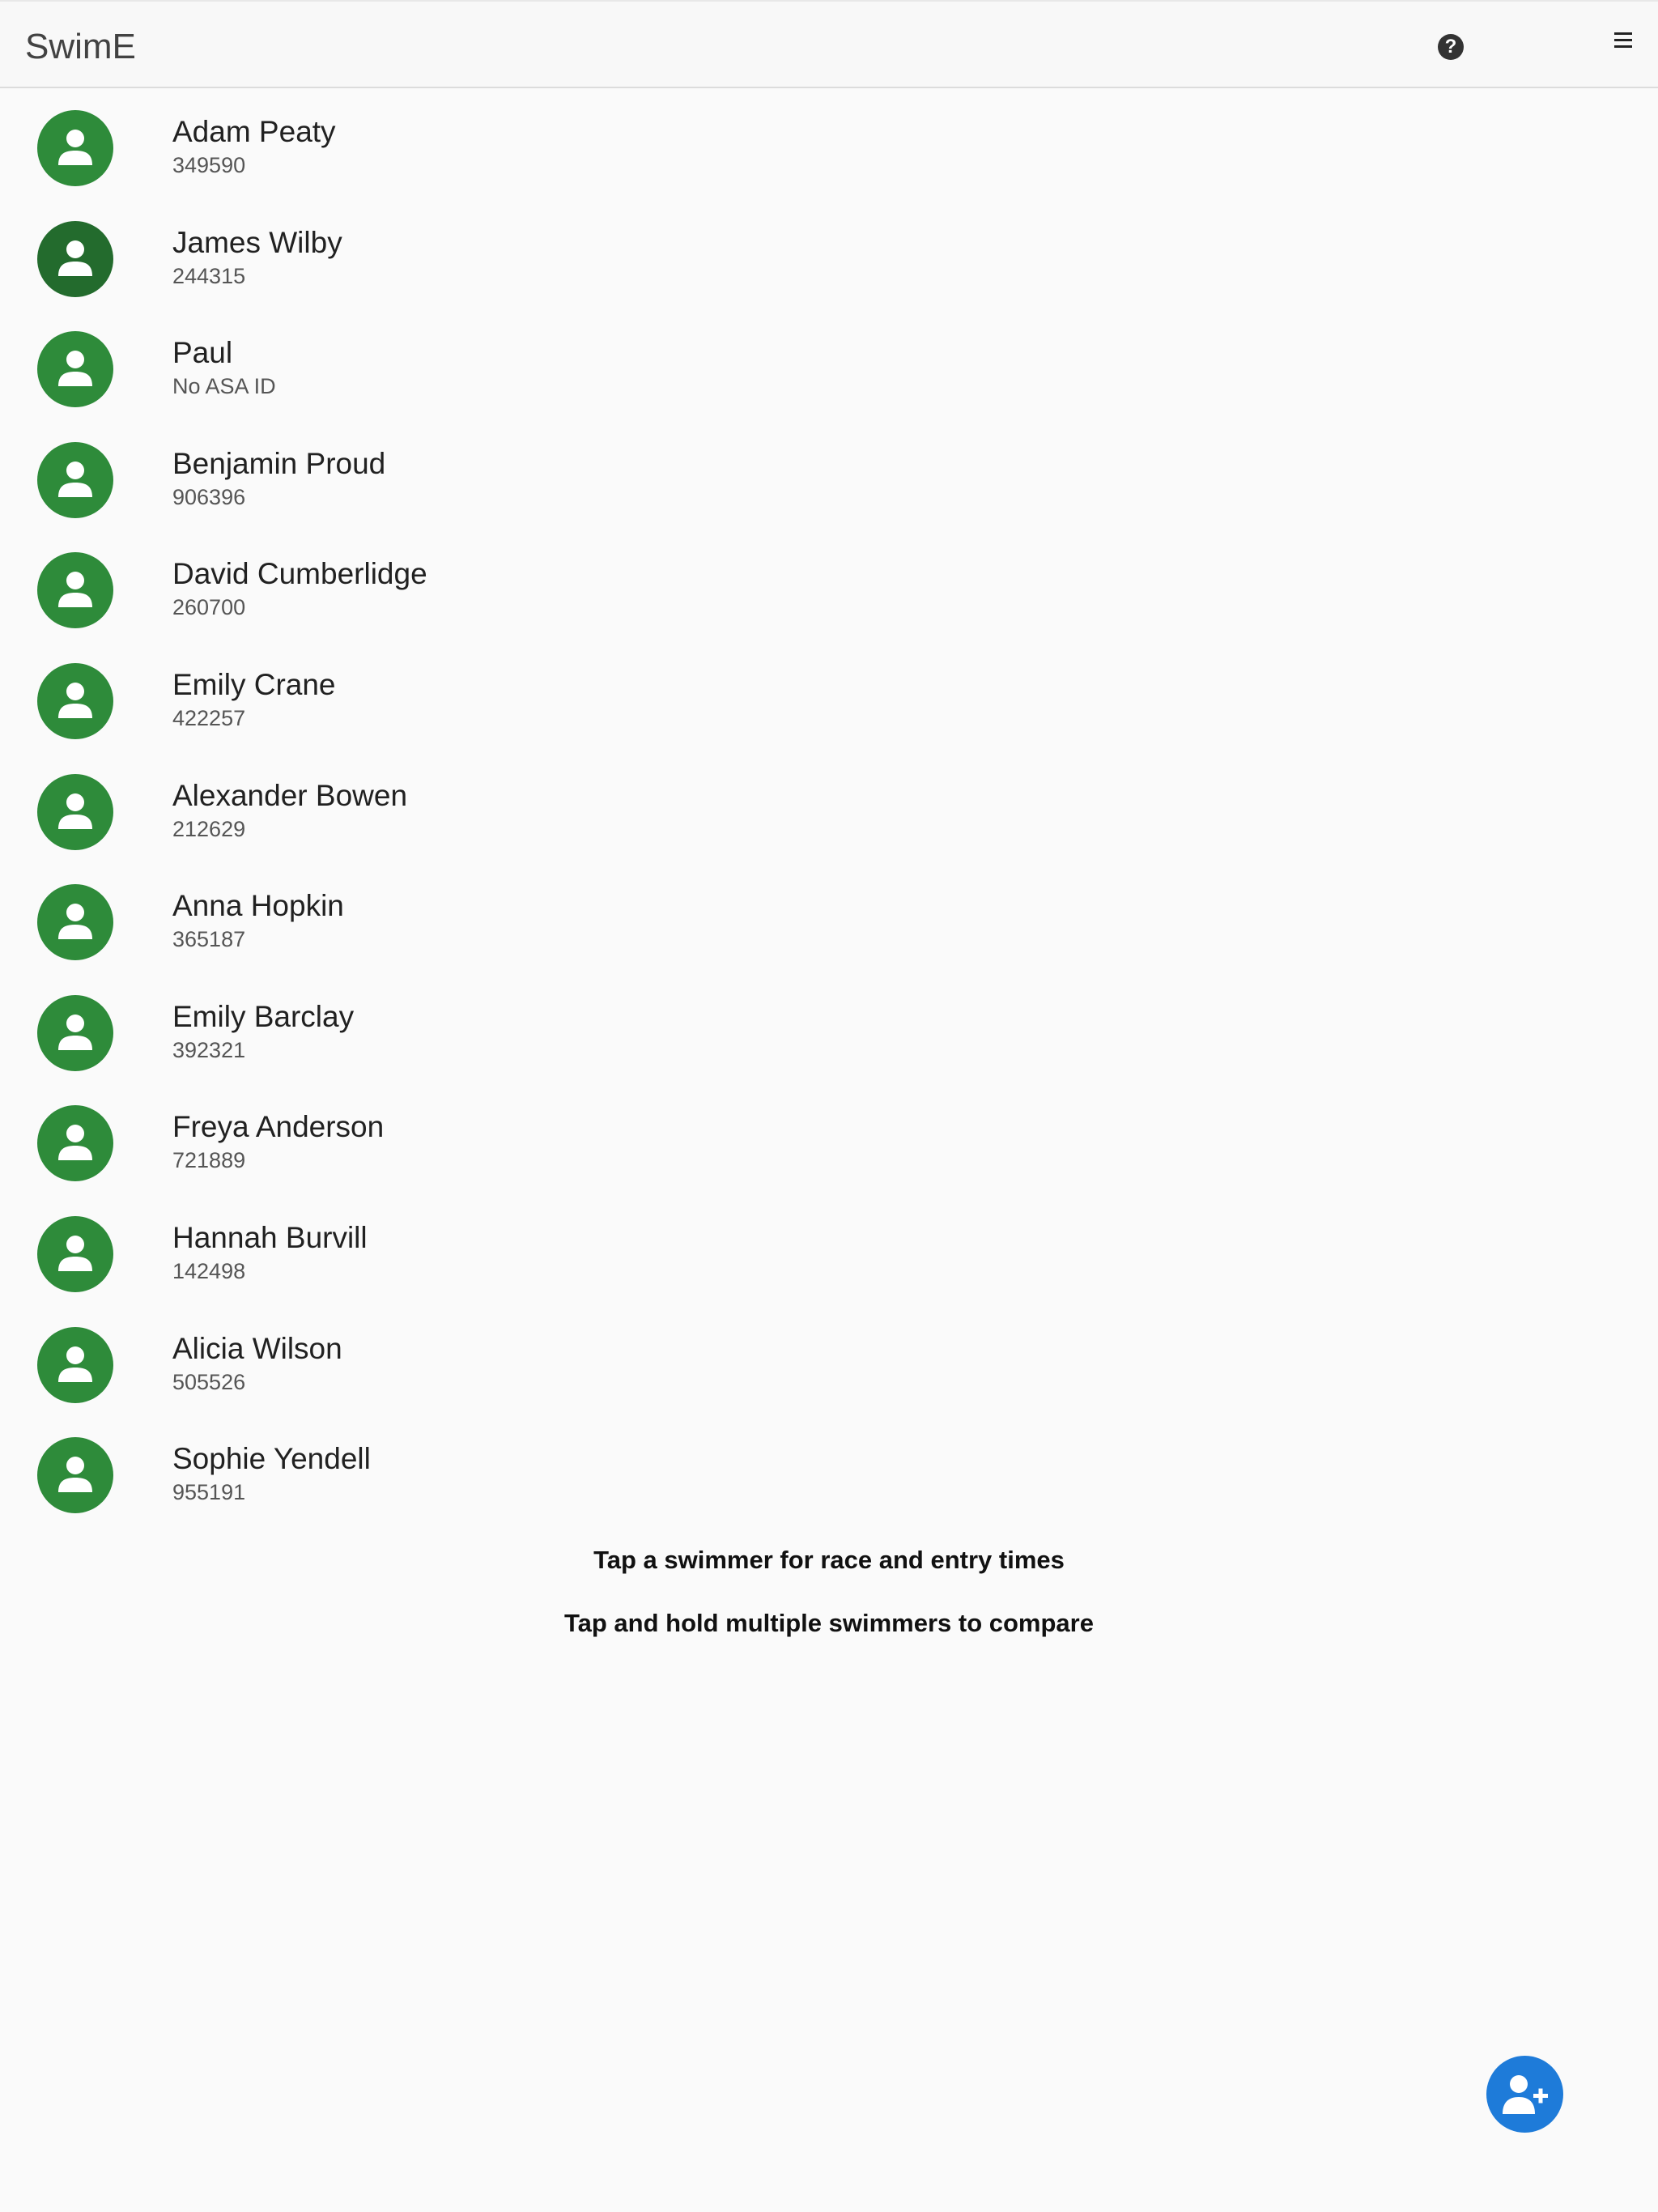  What do you see at coordinates (829, 585) in the screenshot?
I see `swimmer-list-item: David Cumberlidge 260700` at bounding box center [829, 585].